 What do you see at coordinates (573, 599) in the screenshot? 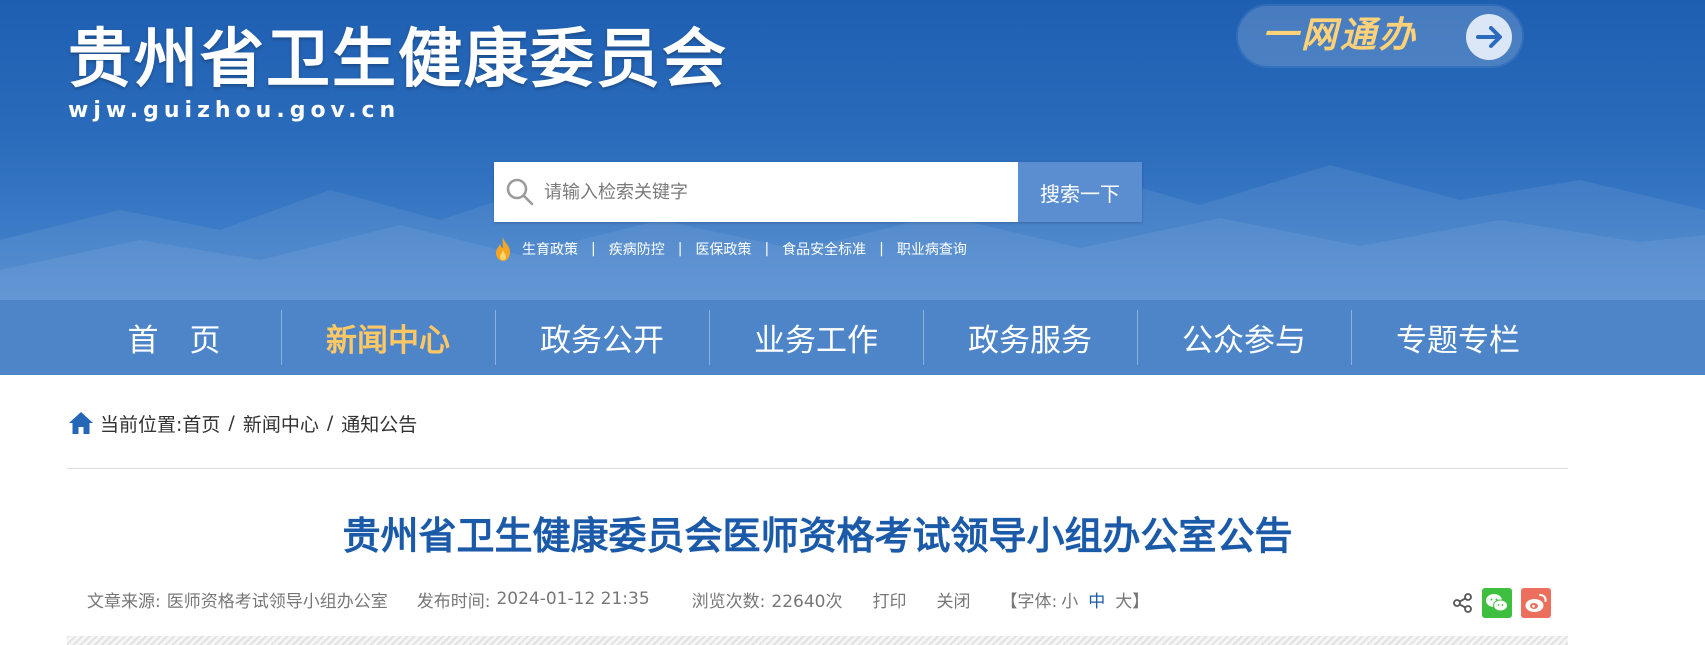
I see `time-value: 2024-01-12 21:35` at bounding box center [573, 599].